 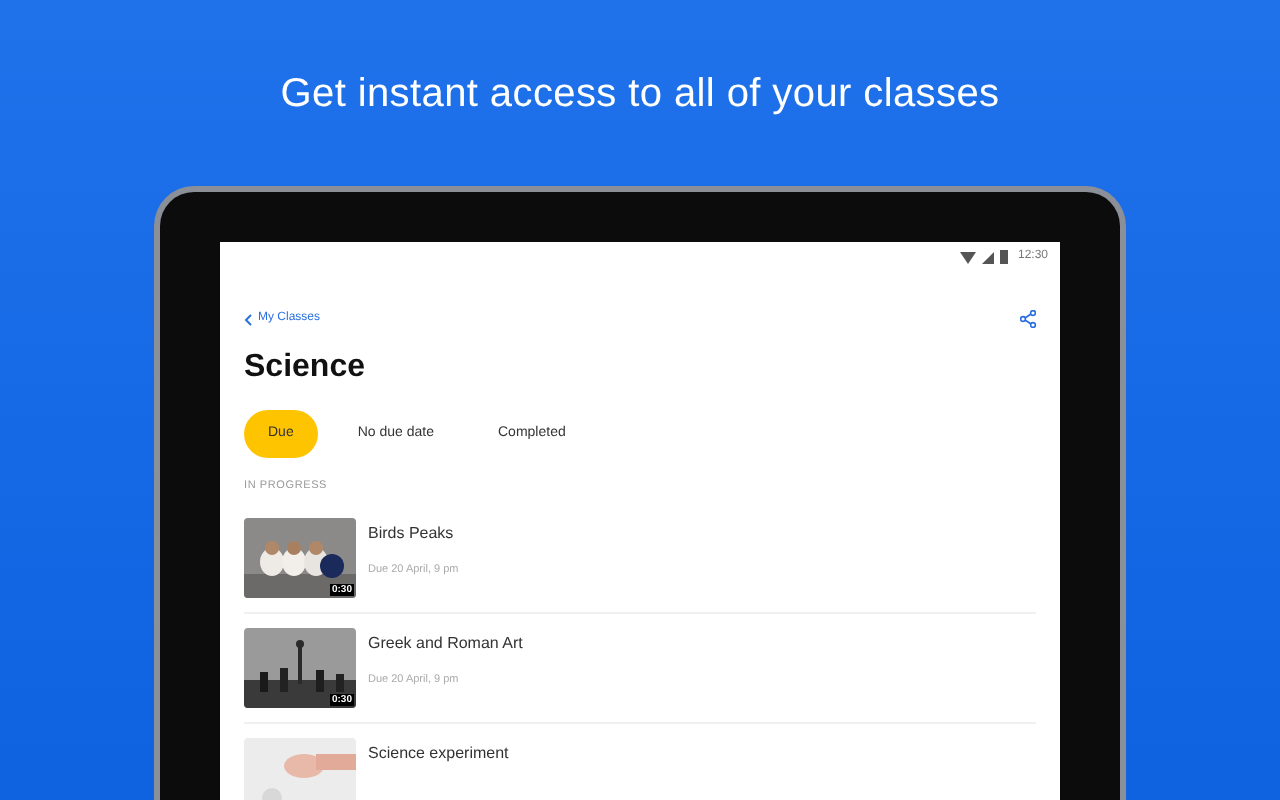 I want to click on class-item: Science experiment, so click(x=640, y=769).